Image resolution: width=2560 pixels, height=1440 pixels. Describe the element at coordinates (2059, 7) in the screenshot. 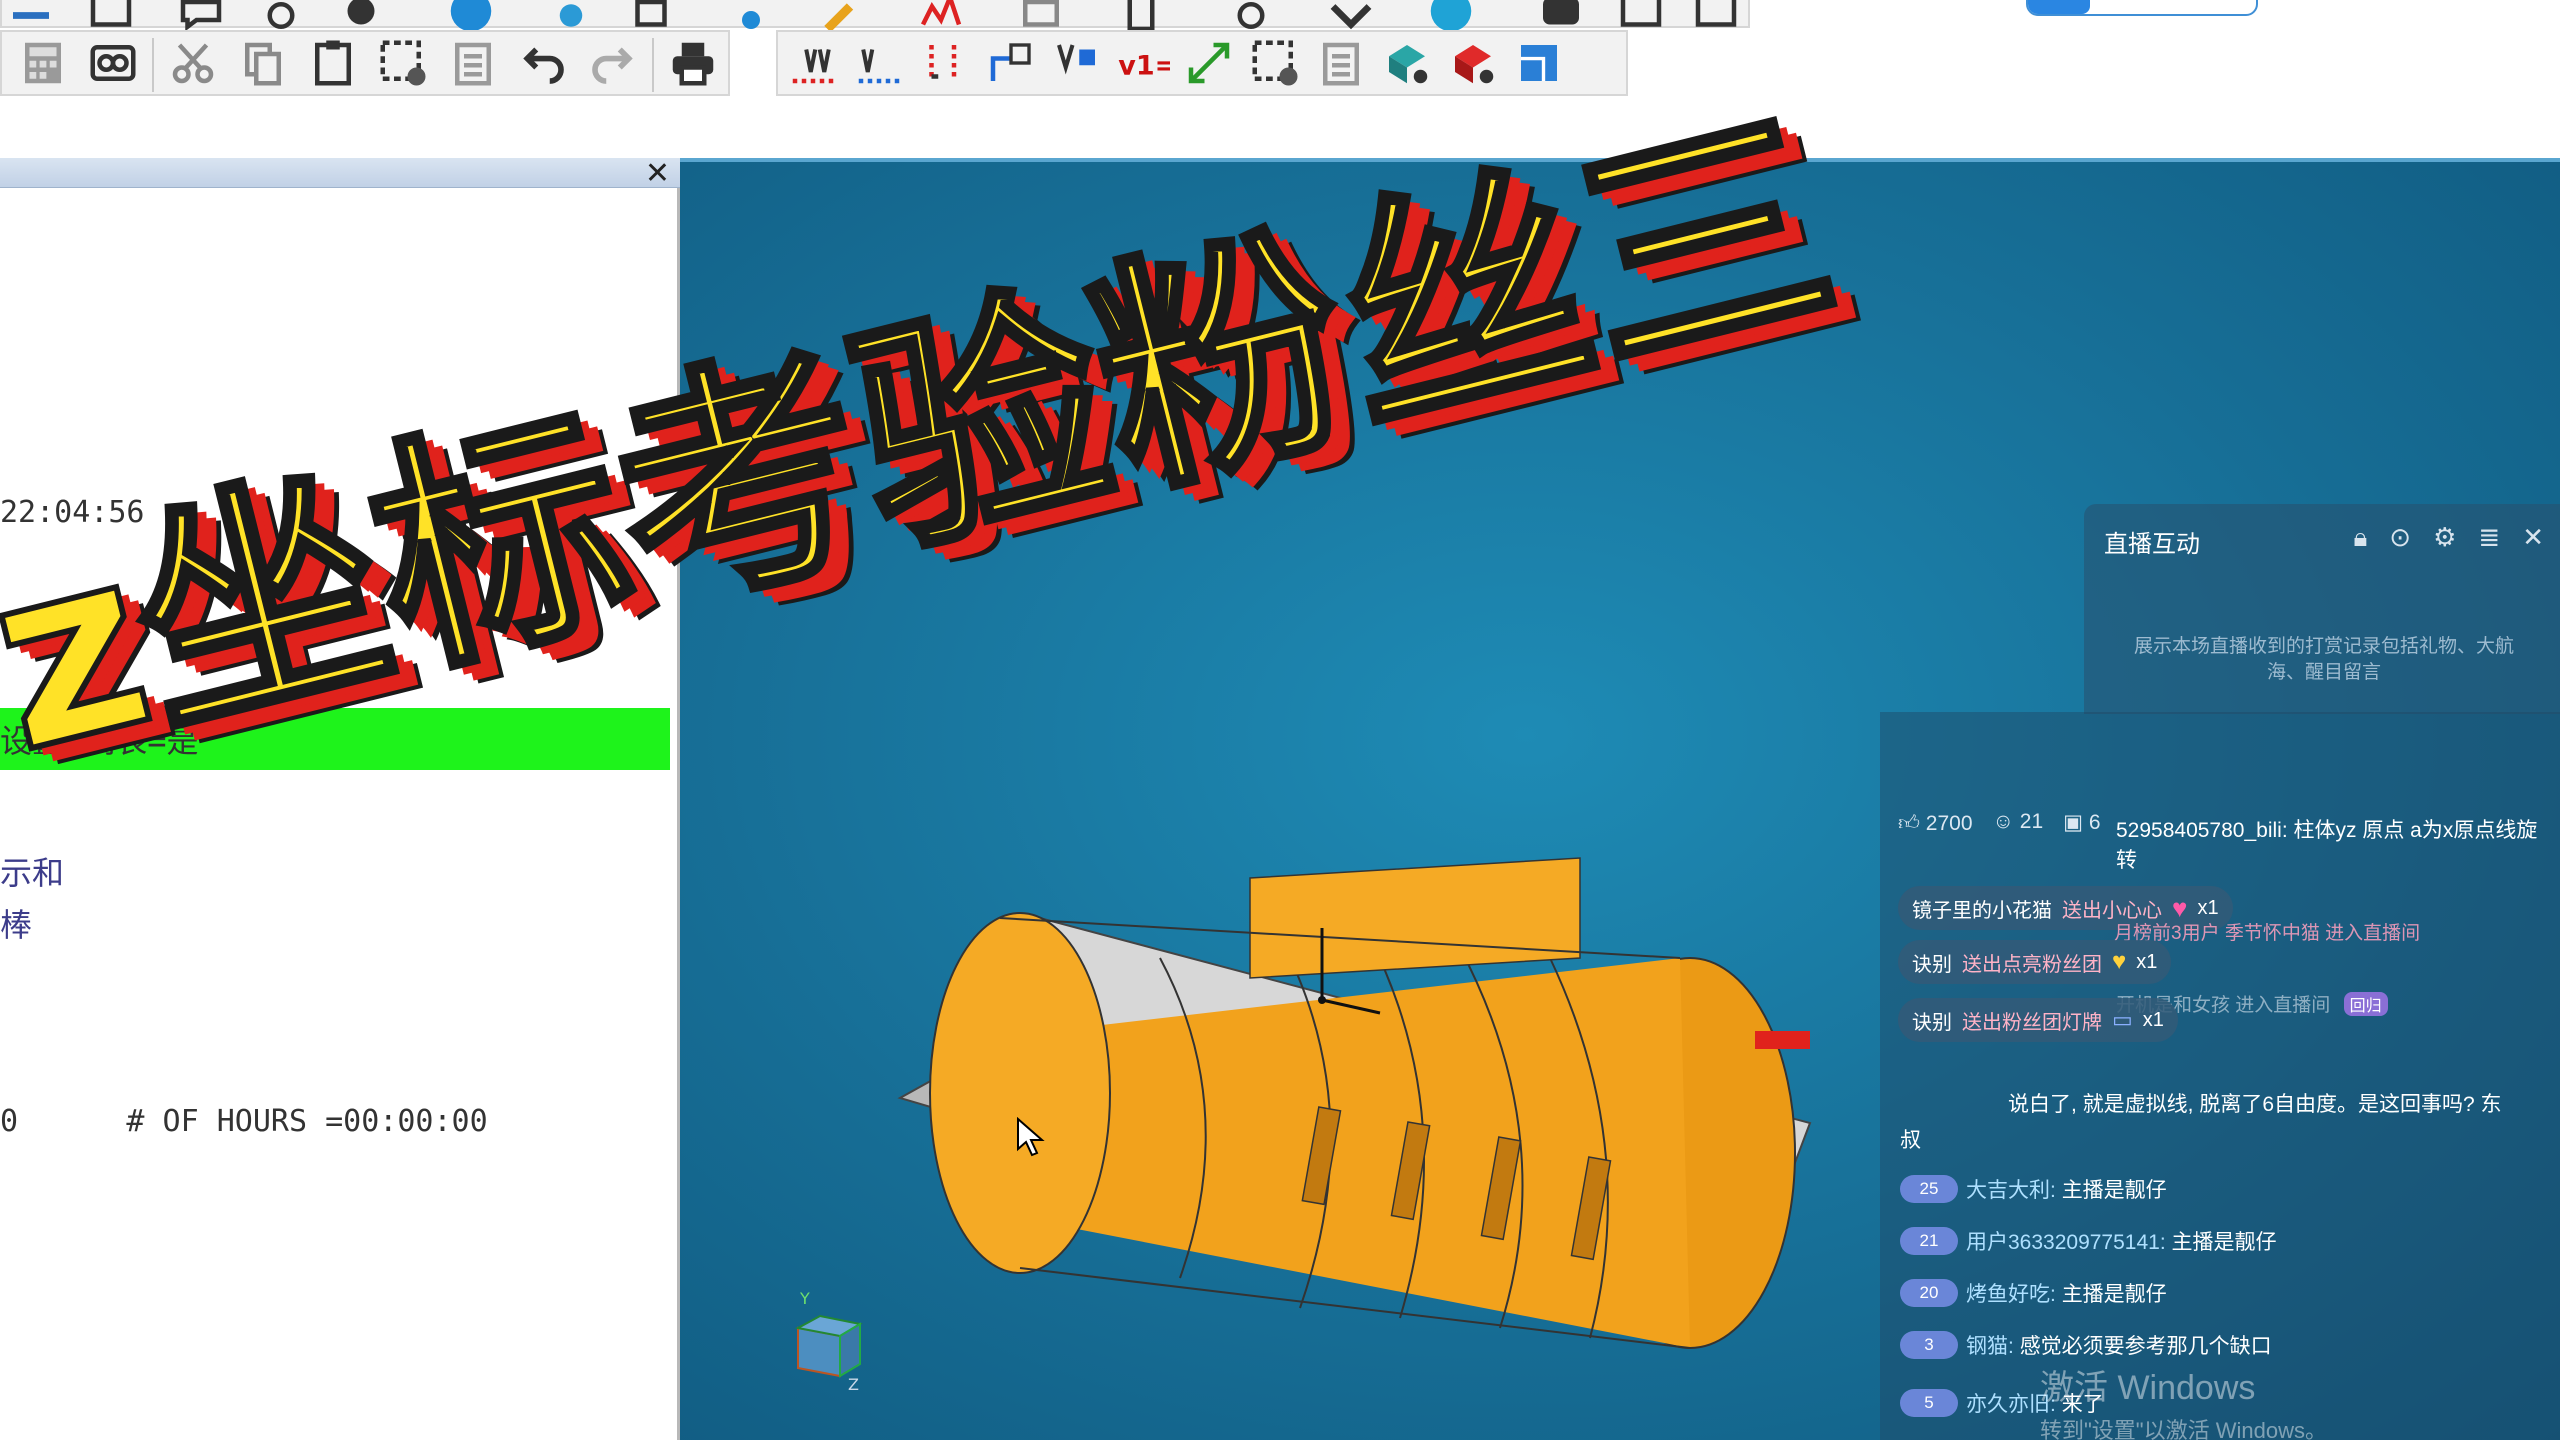

I see `scrollbar-thumb` at that location.